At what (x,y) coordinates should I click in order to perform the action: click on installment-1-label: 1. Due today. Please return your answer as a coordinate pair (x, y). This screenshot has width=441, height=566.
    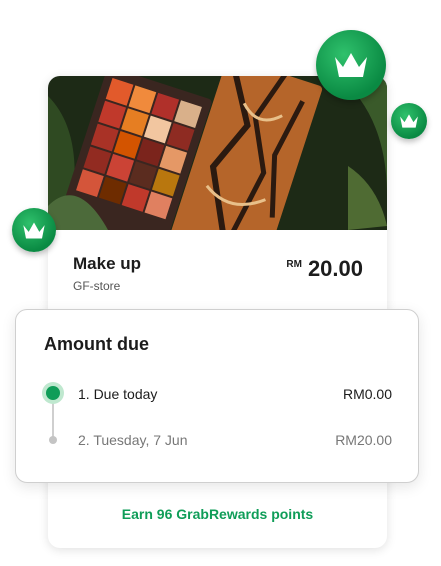
    Looking at the image, I should click on (118, 394).